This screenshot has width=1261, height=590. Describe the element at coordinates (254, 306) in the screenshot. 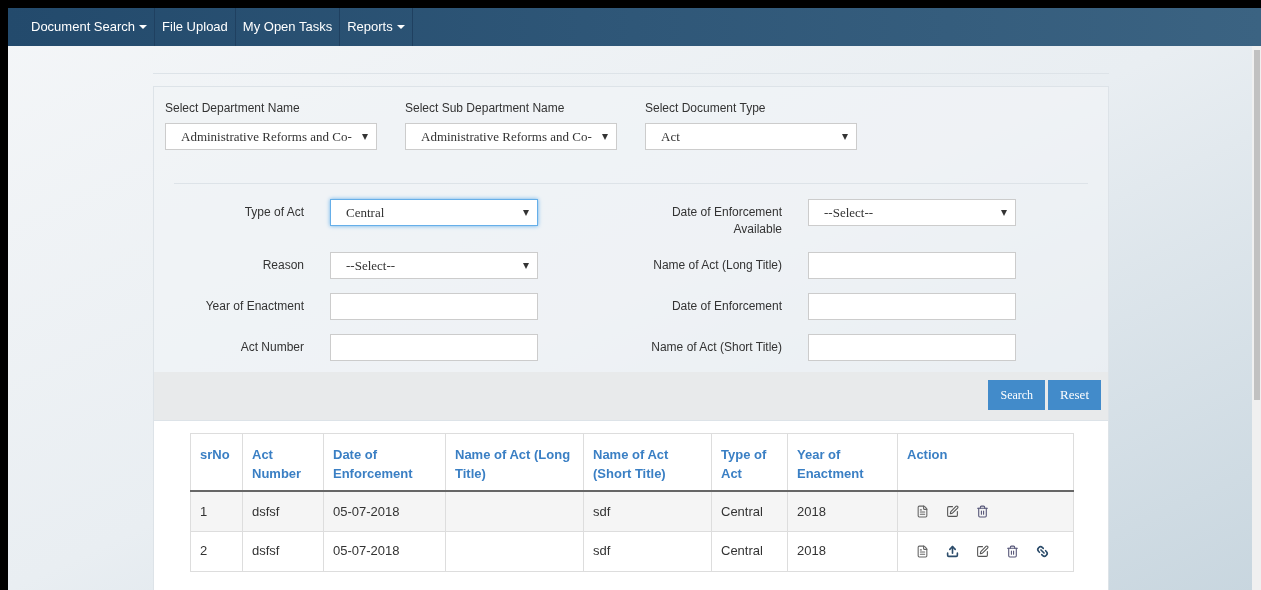

I see `field-label: Year of Enactment` at that location.